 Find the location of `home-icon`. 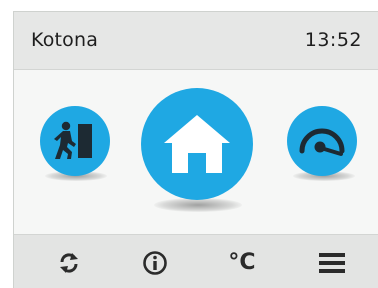

home-icon is located at coordinates (197, 144).